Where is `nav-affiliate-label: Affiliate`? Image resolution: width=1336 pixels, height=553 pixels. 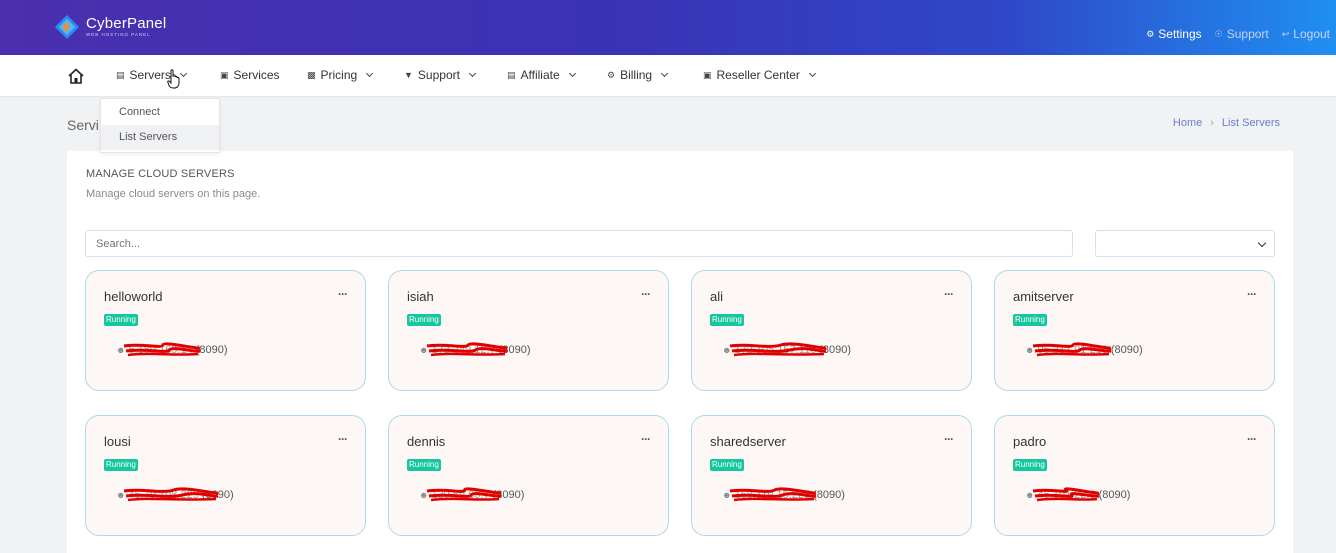 nav-affiliate-label: Affiliate is located at coordinates (540, 75).